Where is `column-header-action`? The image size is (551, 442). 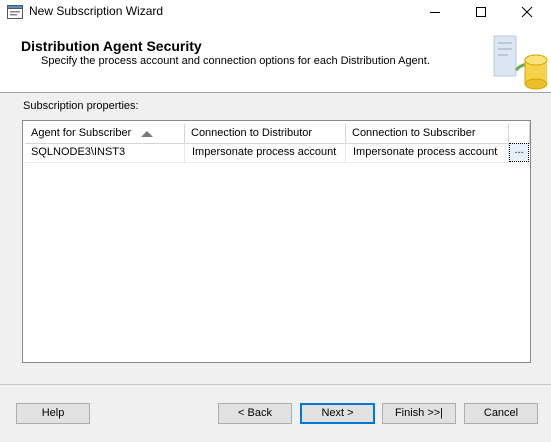
column-header-action is located at coordinates (519, 134).